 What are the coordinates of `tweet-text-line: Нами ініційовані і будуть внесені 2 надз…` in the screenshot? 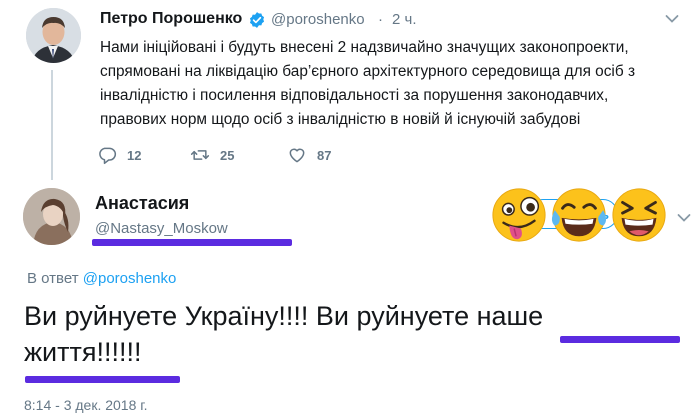 It's located at (364, 47).